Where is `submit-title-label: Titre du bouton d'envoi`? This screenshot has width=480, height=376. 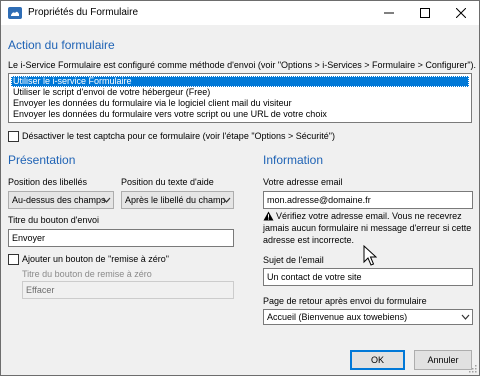 submit-title-label: Titre du bouton d'envoi is located at coordinates (53, 220).